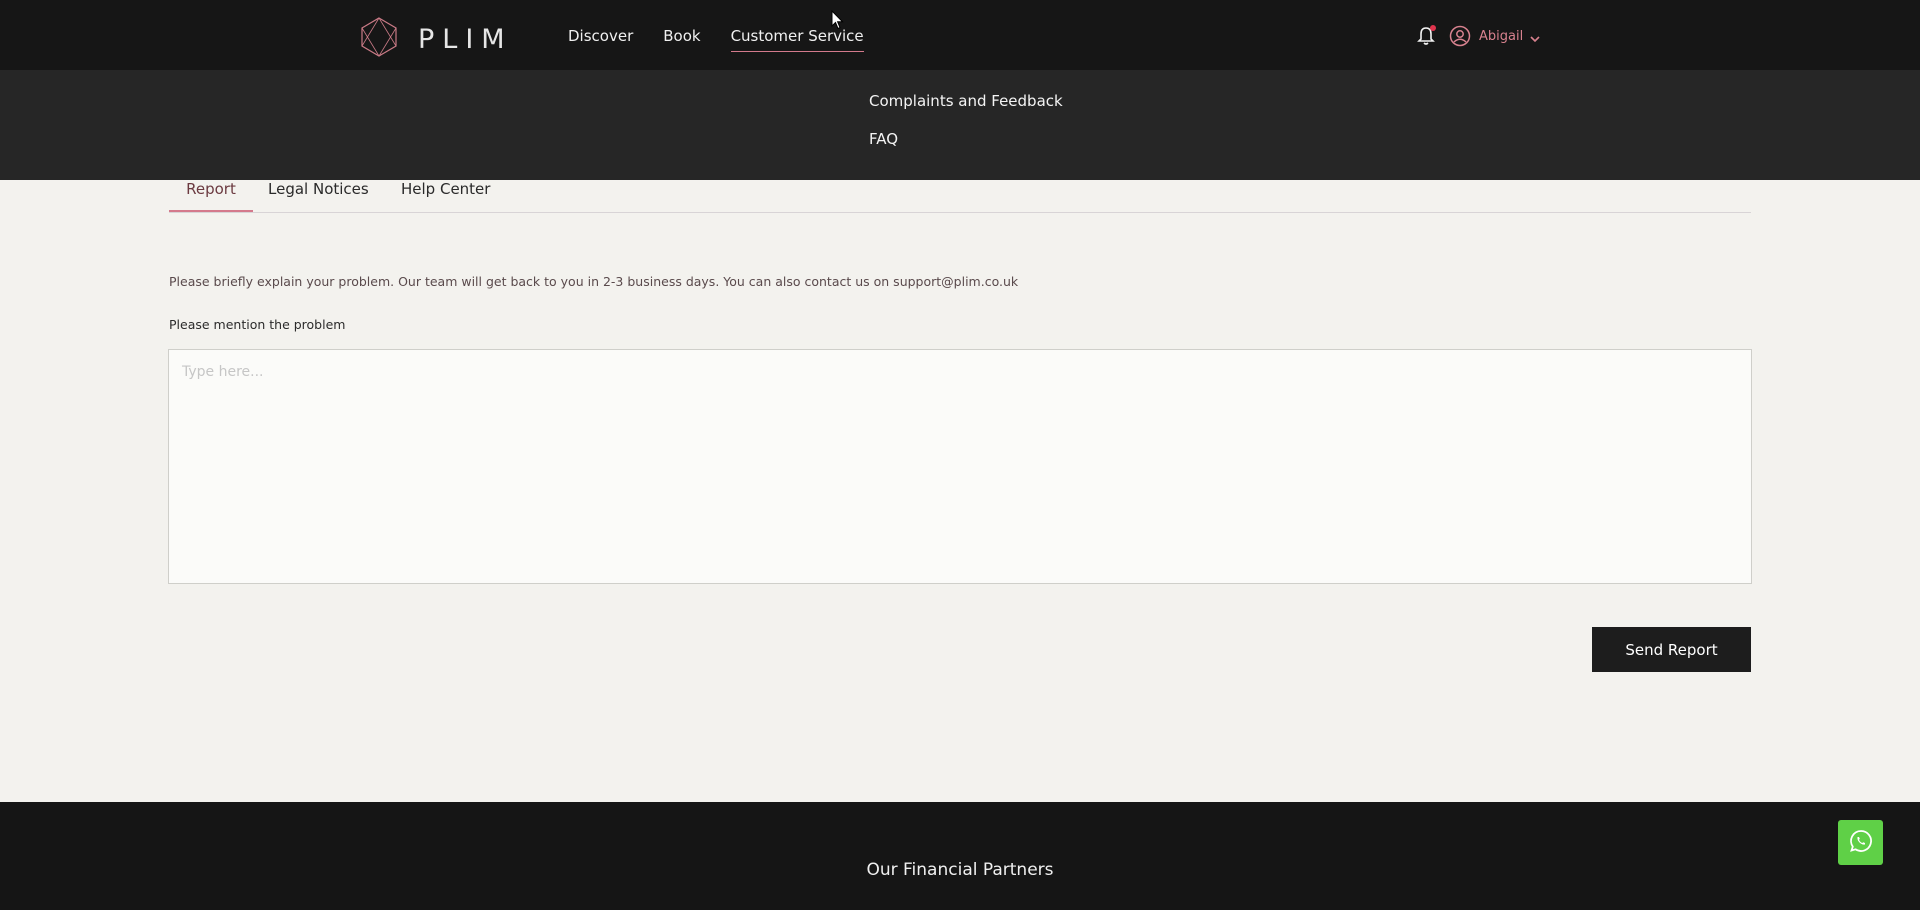 The image size is (1920, 910). I want to click on mouse-cursor-icon, so click(838, 19).